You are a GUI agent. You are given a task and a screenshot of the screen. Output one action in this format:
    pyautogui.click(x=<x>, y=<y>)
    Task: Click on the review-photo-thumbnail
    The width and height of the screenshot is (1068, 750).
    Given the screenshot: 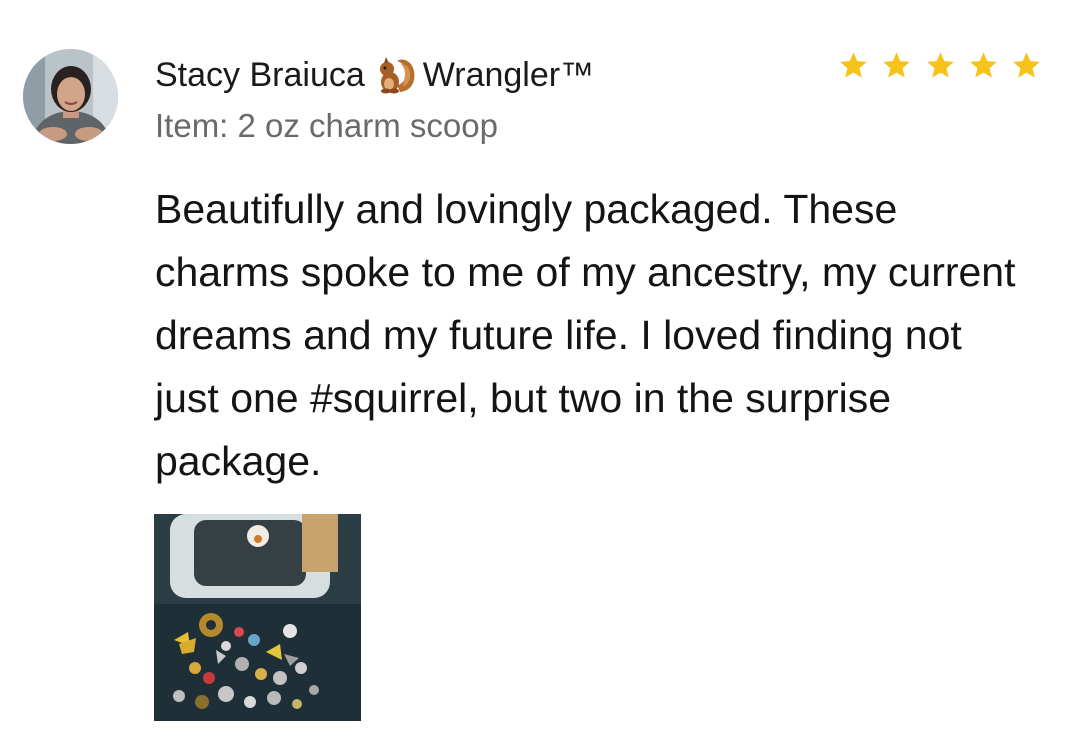 What is the action you would take?
    pyautogui.click(x=257, y=617)
    